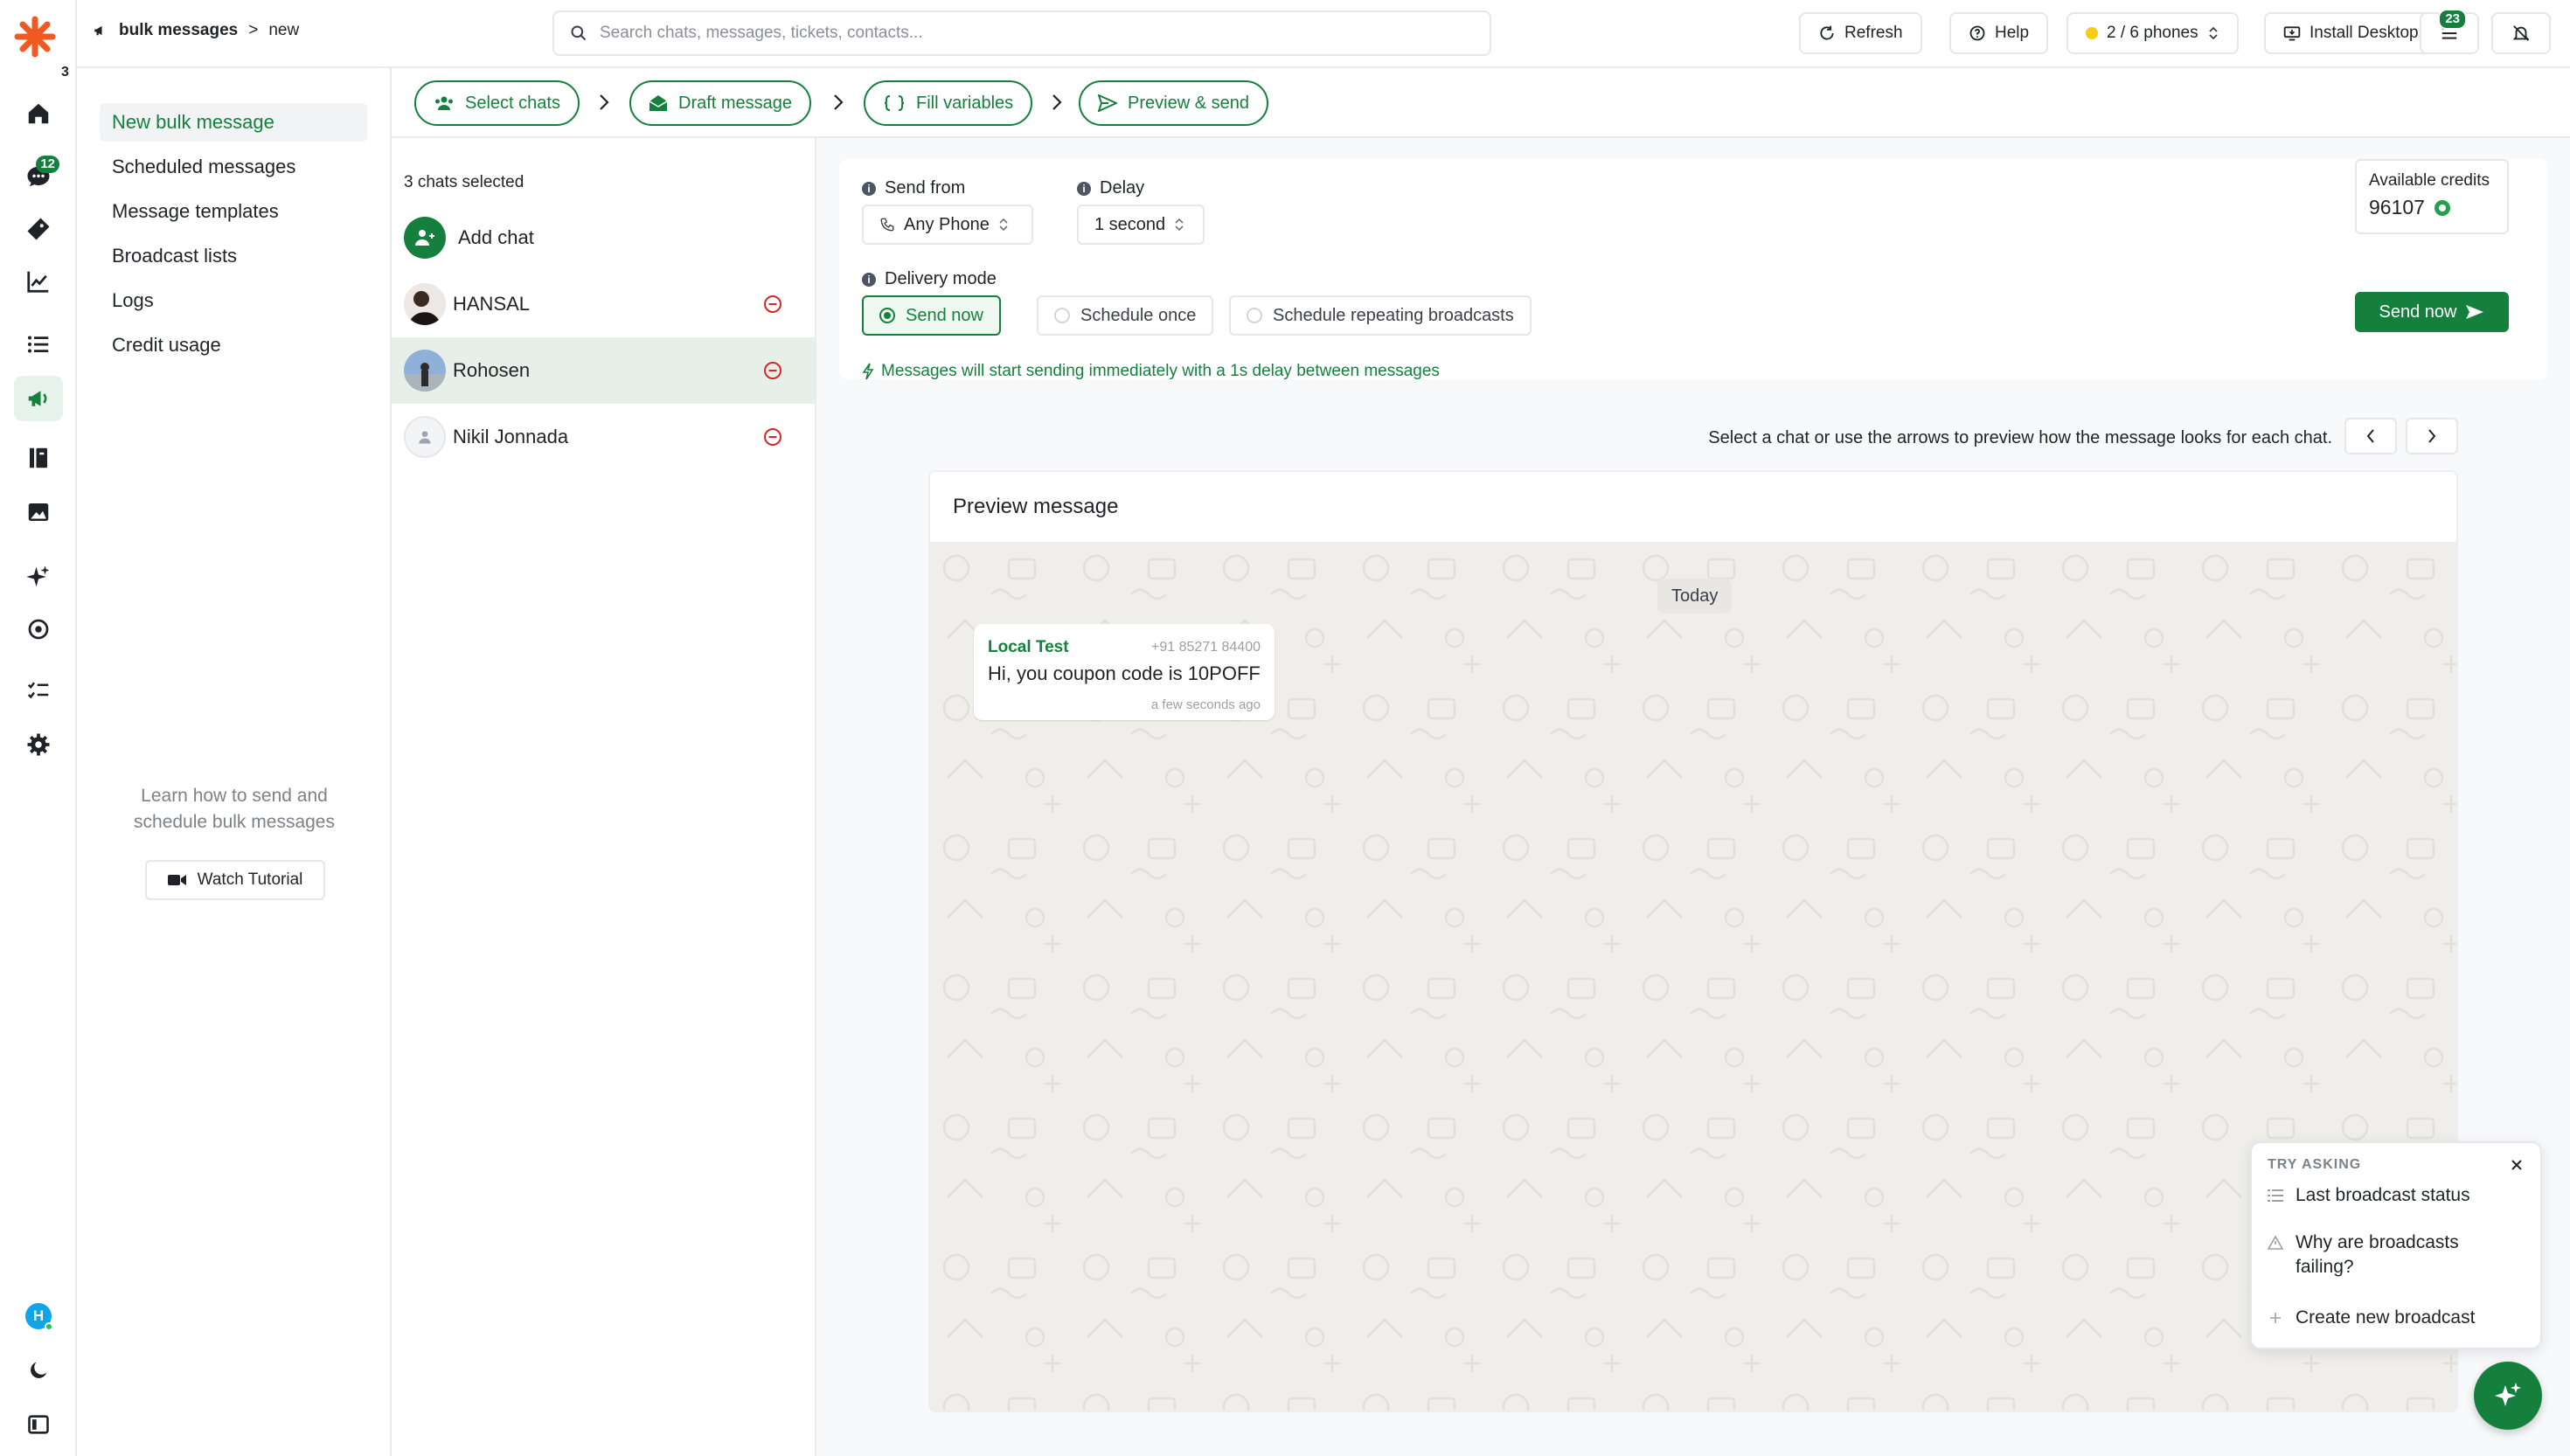 The image size is (2570, 1456). I want to click on send-from-text: Send from, so click(925, 188).